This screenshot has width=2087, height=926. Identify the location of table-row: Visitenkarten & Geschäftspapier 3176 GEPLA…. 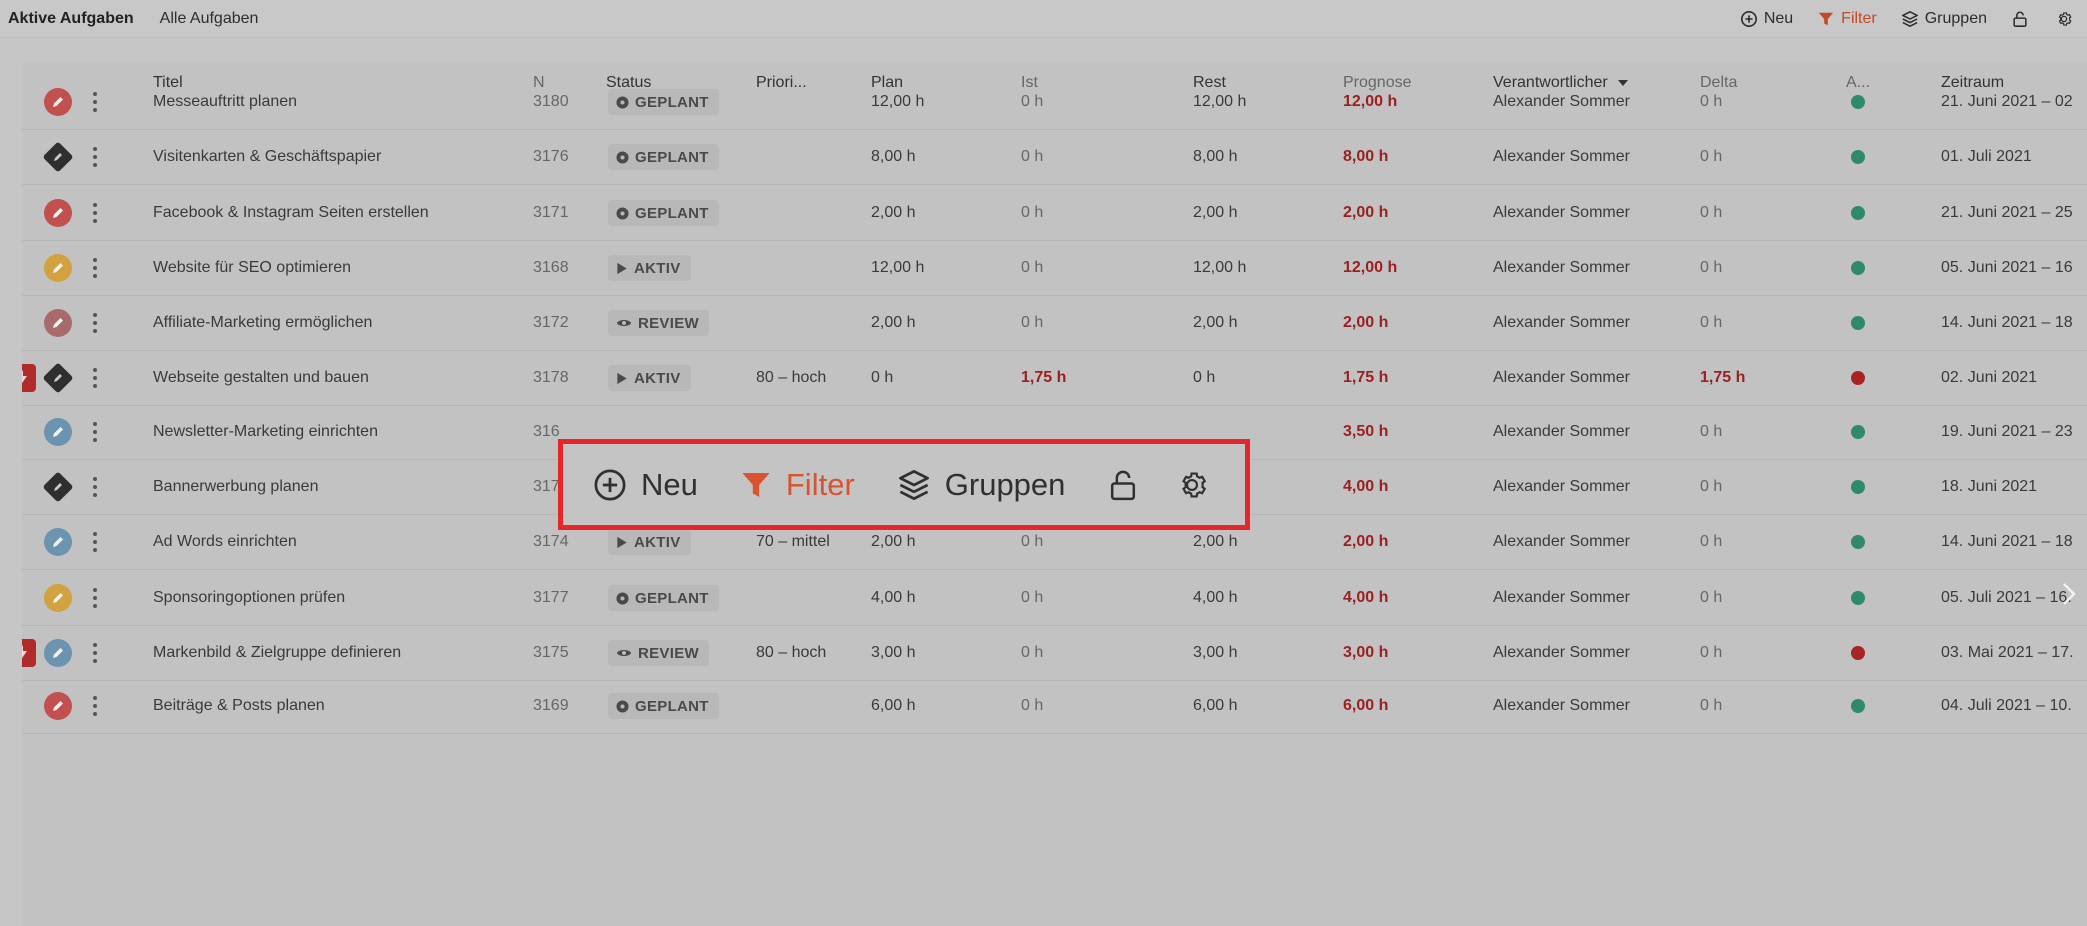
(1054, 157).